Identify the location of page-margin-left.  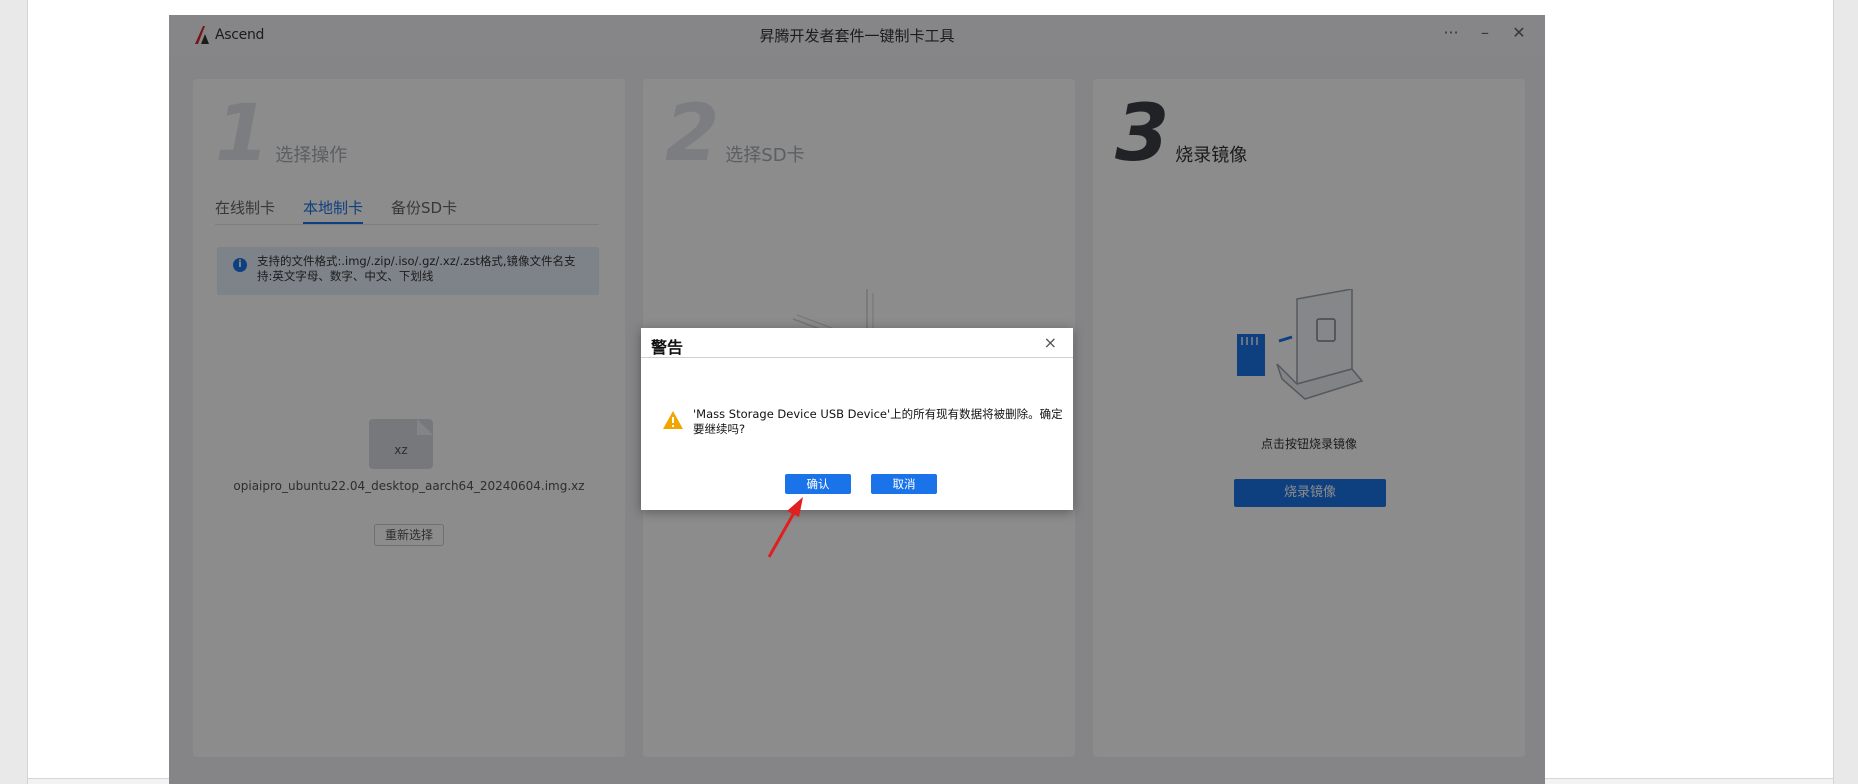
(14, 392).